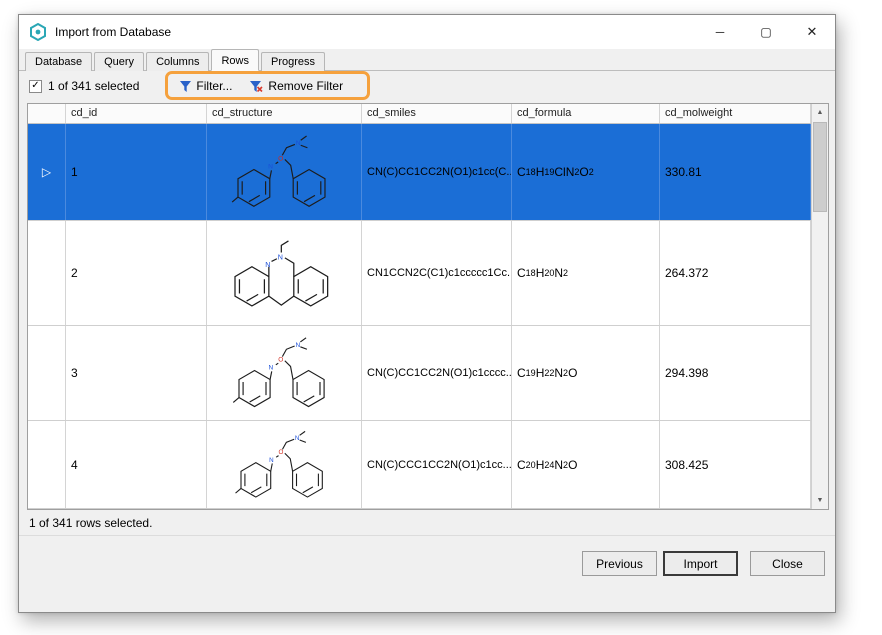 This screenshot has height=635, width=882. What do you see at coordinates (427, 523) in the screenshot?
I see `status-bar: 1 of 341 rows selected.` at bounding box center [427, 523].